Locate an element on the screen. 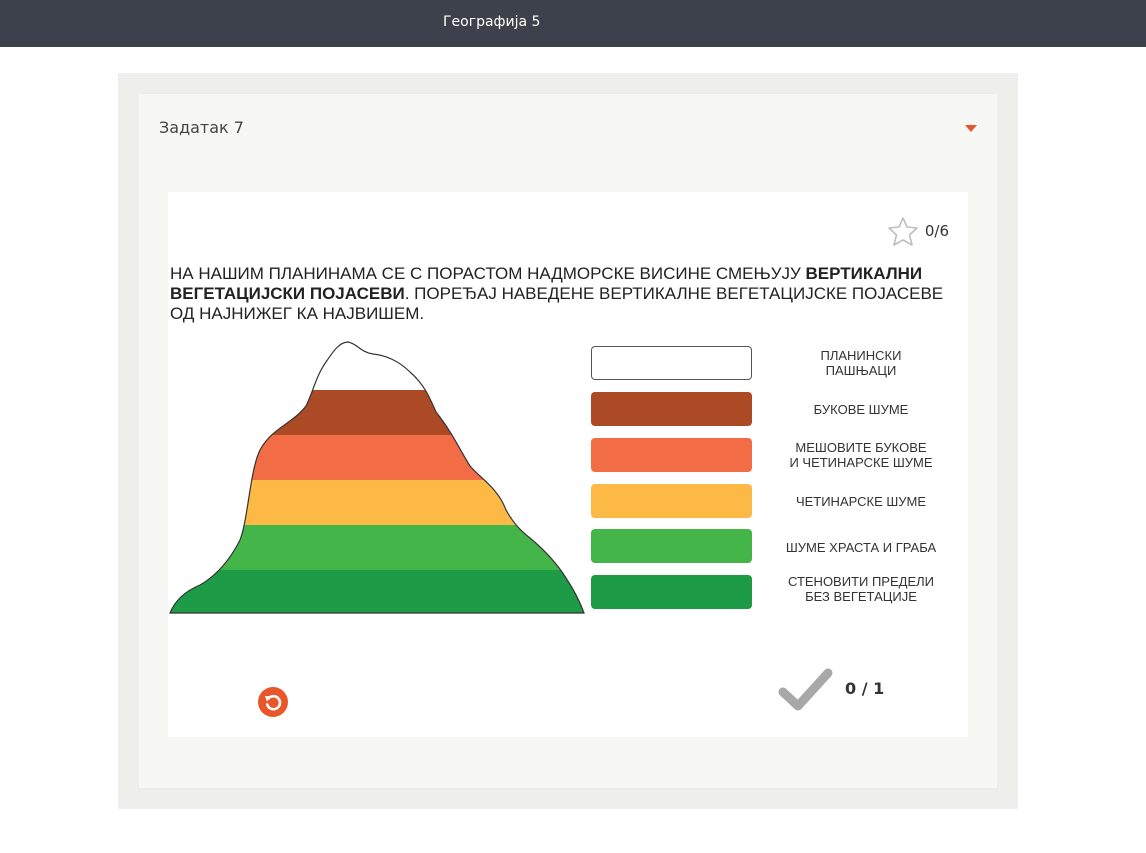 Image resolution: width=1146 pixels, height=853 pixels. band-mixed is located at coordinates (377, 457).